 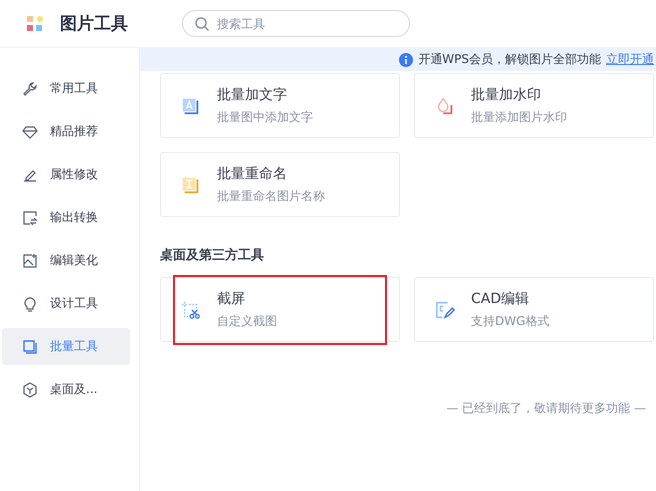 What do you see at coordinates (534, 309) in the screenshot?
I see `tool-card: CAD编辑 支持DWG格式` at bounding box center [534, 309].